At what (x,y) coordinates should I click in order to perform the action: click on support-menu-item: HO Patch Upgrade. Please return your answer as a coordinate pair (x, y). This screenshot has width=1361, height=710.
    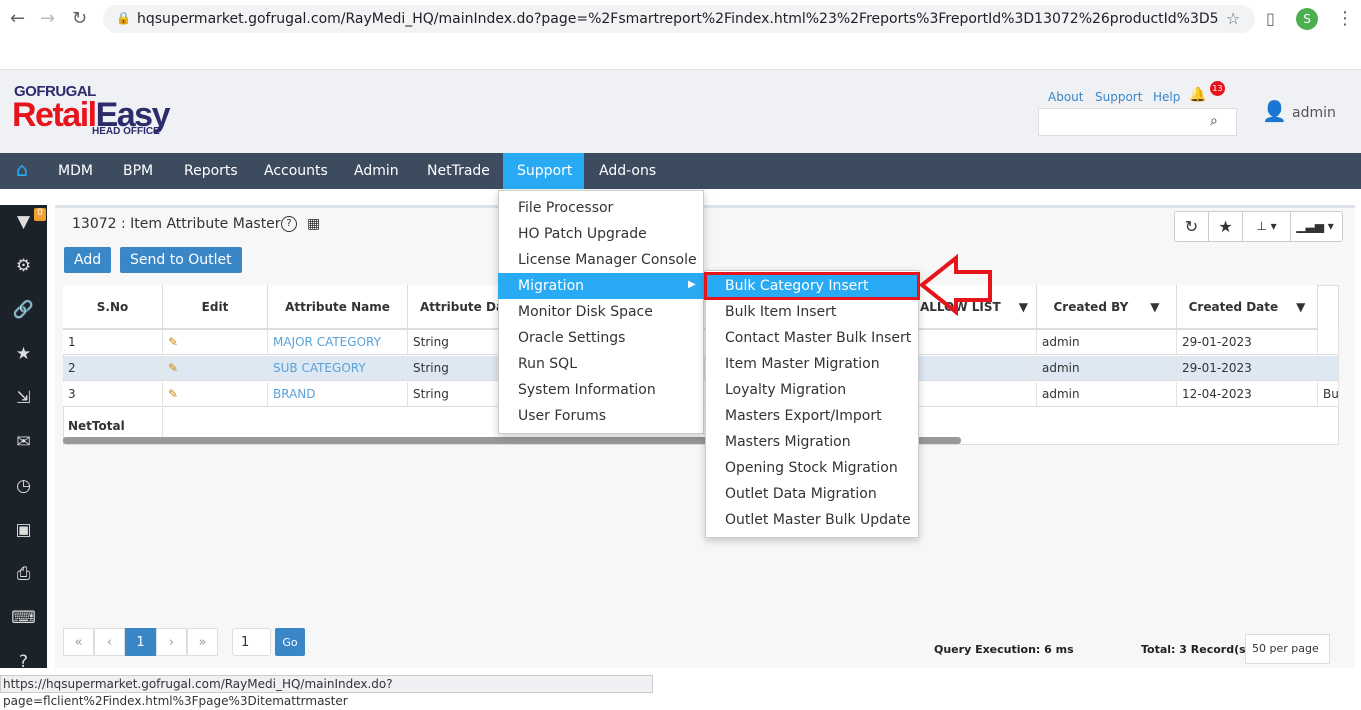
    Looking at the image, I should click on (601, 234).